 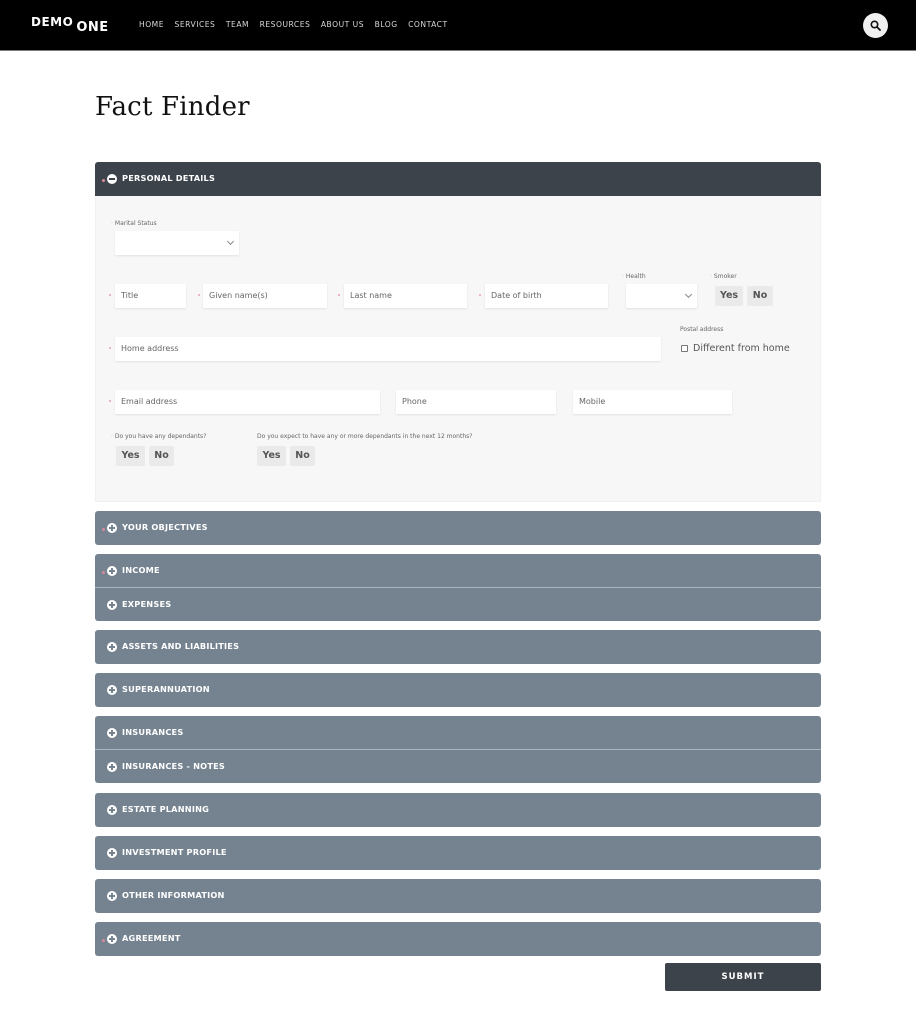 I want to click on section-header-income: INCOME, so click(x=458, y=570).